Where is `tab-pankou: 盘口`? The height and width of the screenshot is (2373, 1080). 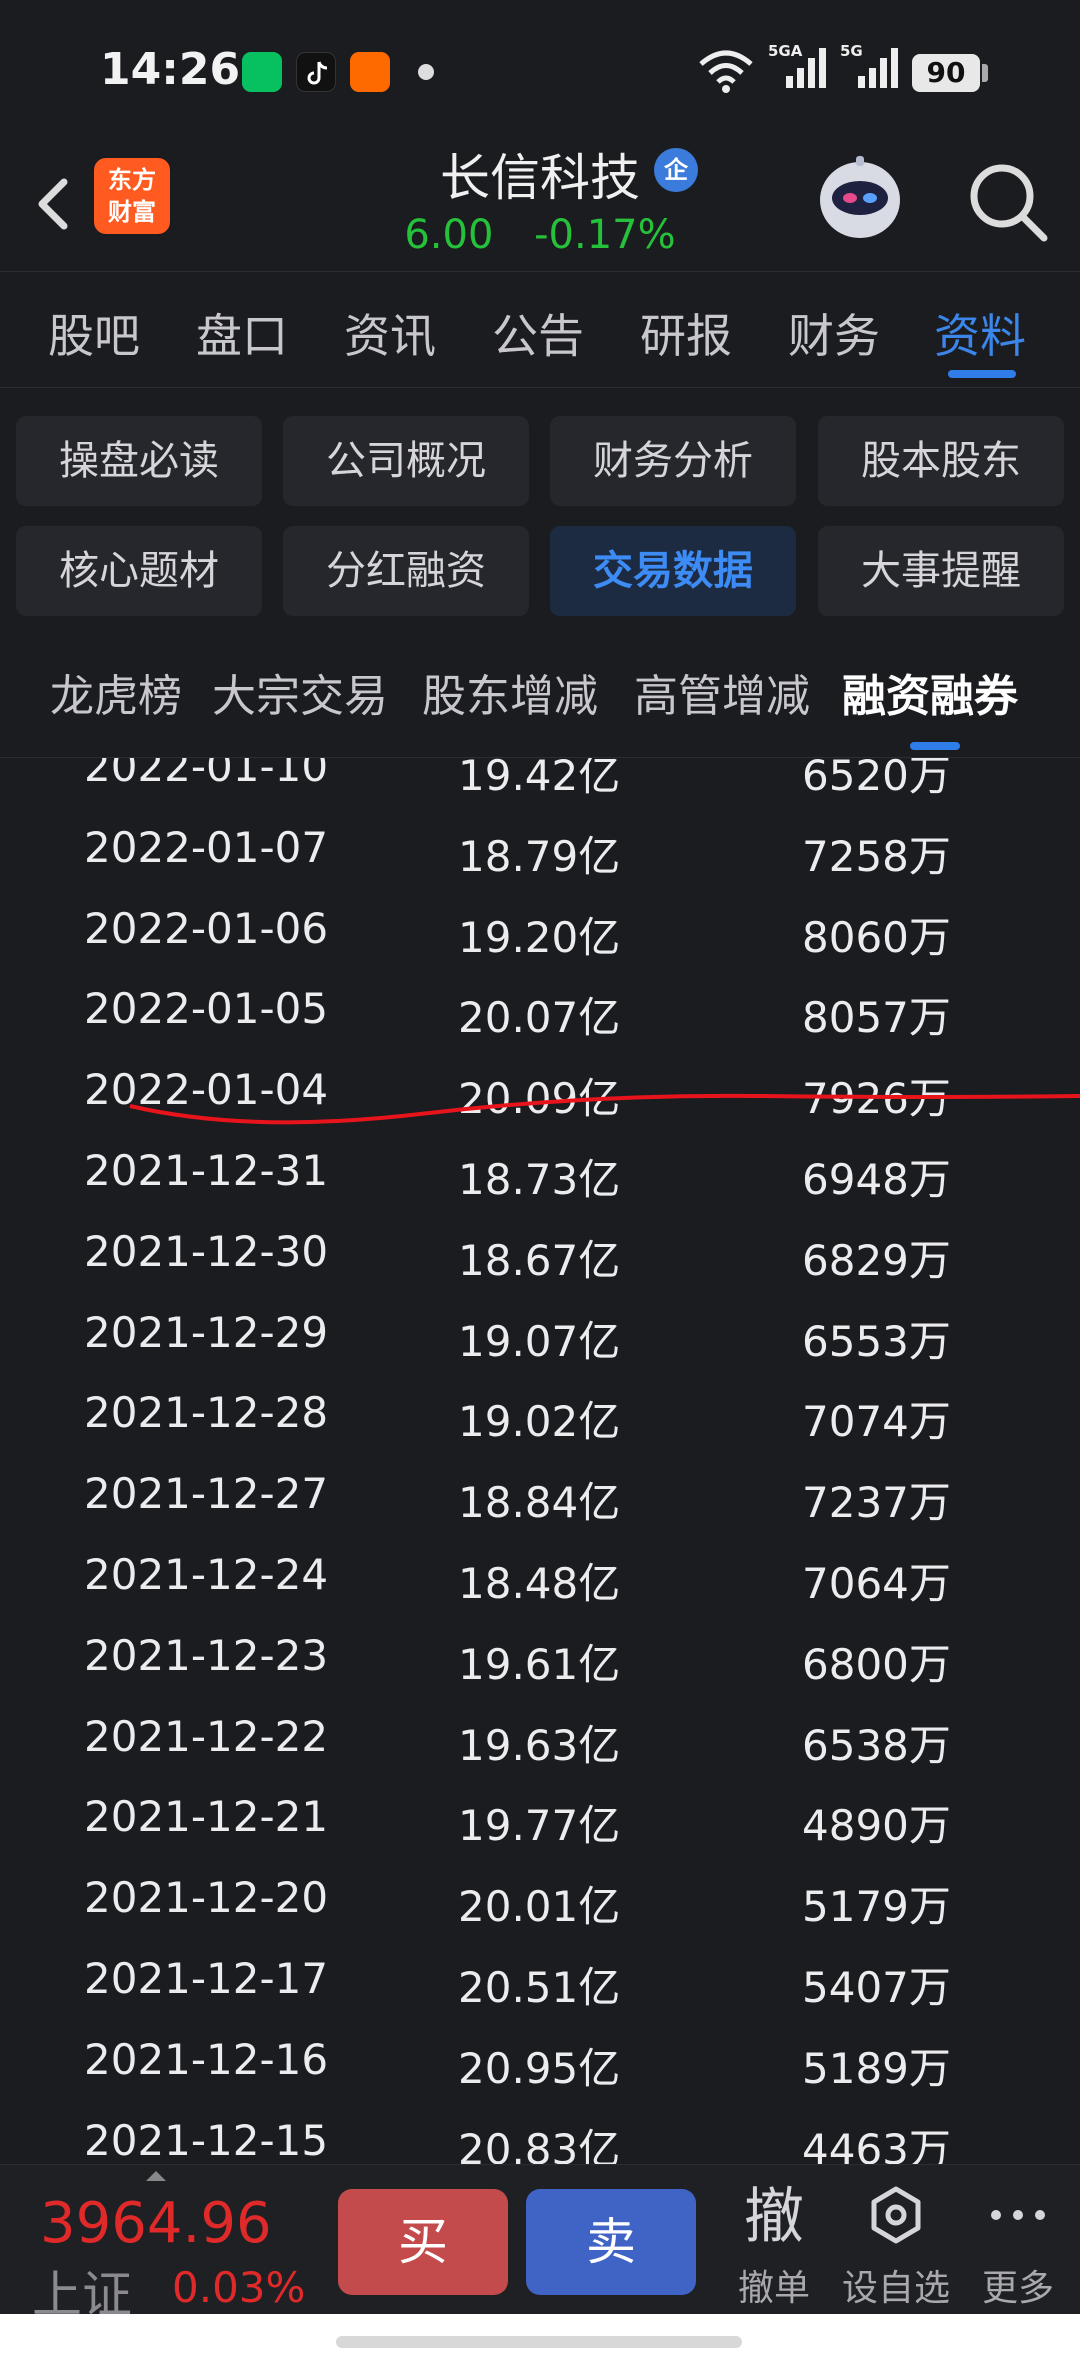
tab-pankou: 盘口 is located at coordinates (242, 333).